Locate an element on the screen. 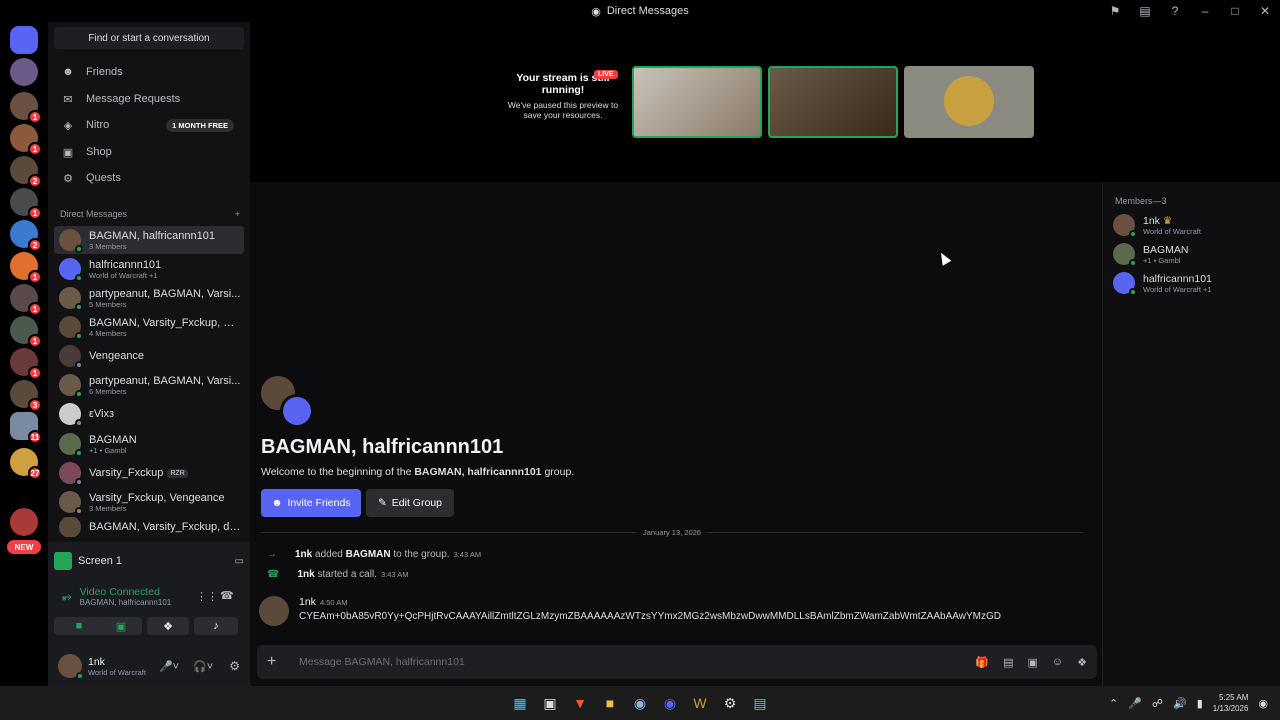  dm-item: partypeanut, BAGMAN, Varsi... 5 Members is located at coordinates (149, 298).